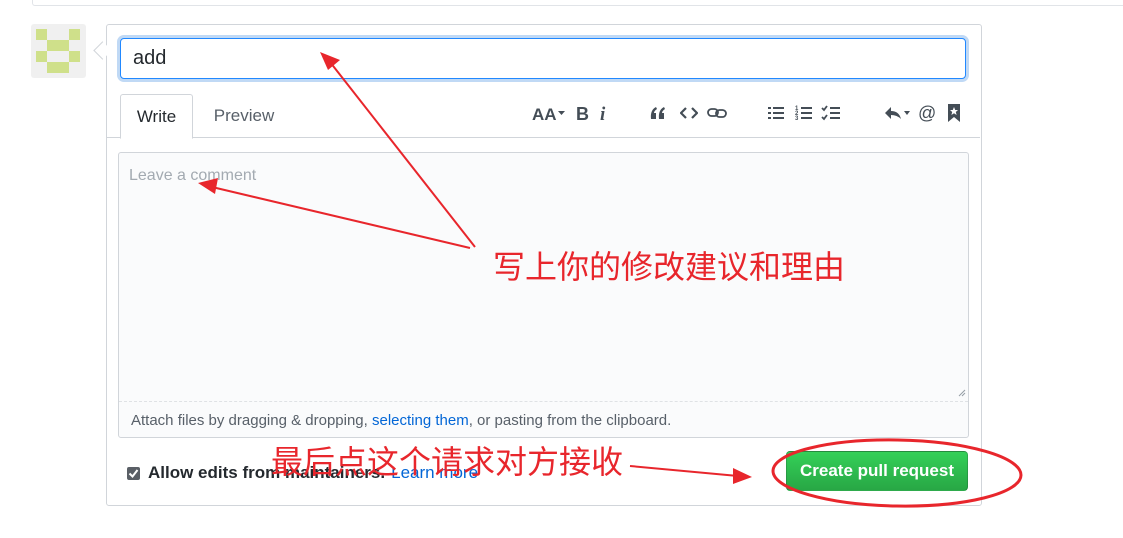 Image resolution: width=1123 pixels, height=538 pixels. I want to click on allow-edits-checkbox, so click(133, 473).